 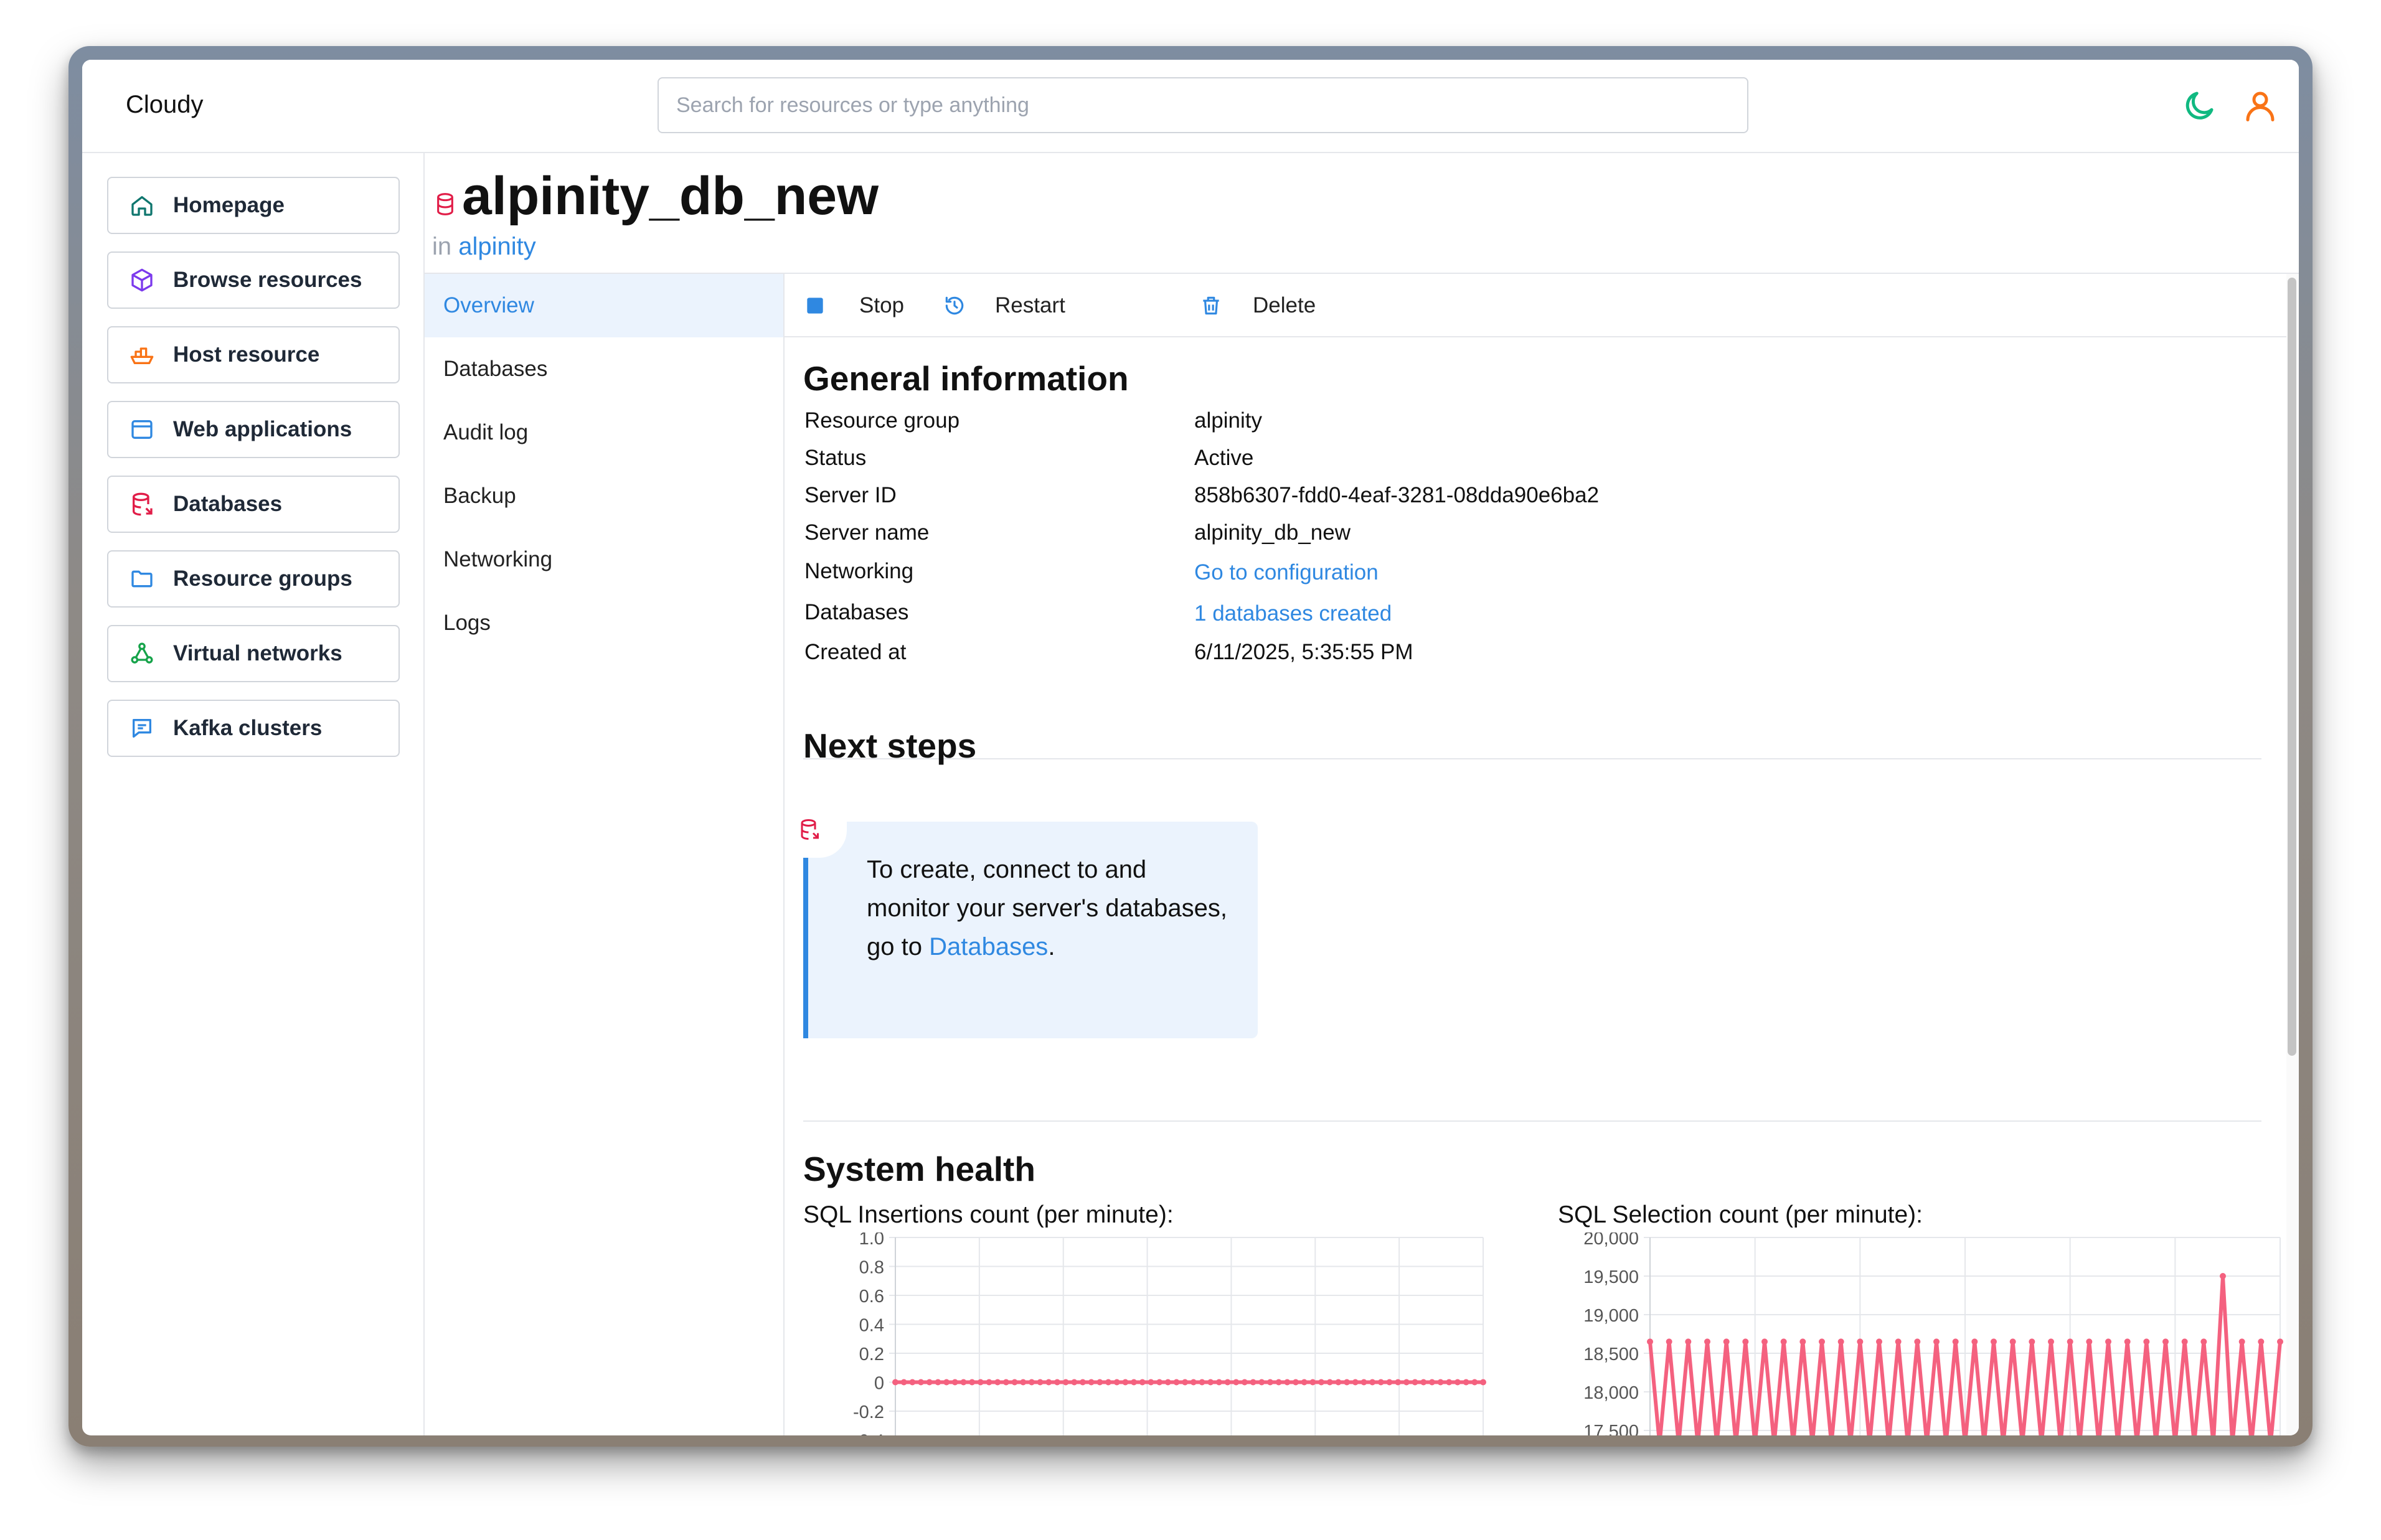 I want to click on tab-logs: Logs, so click(x=604, y=623).